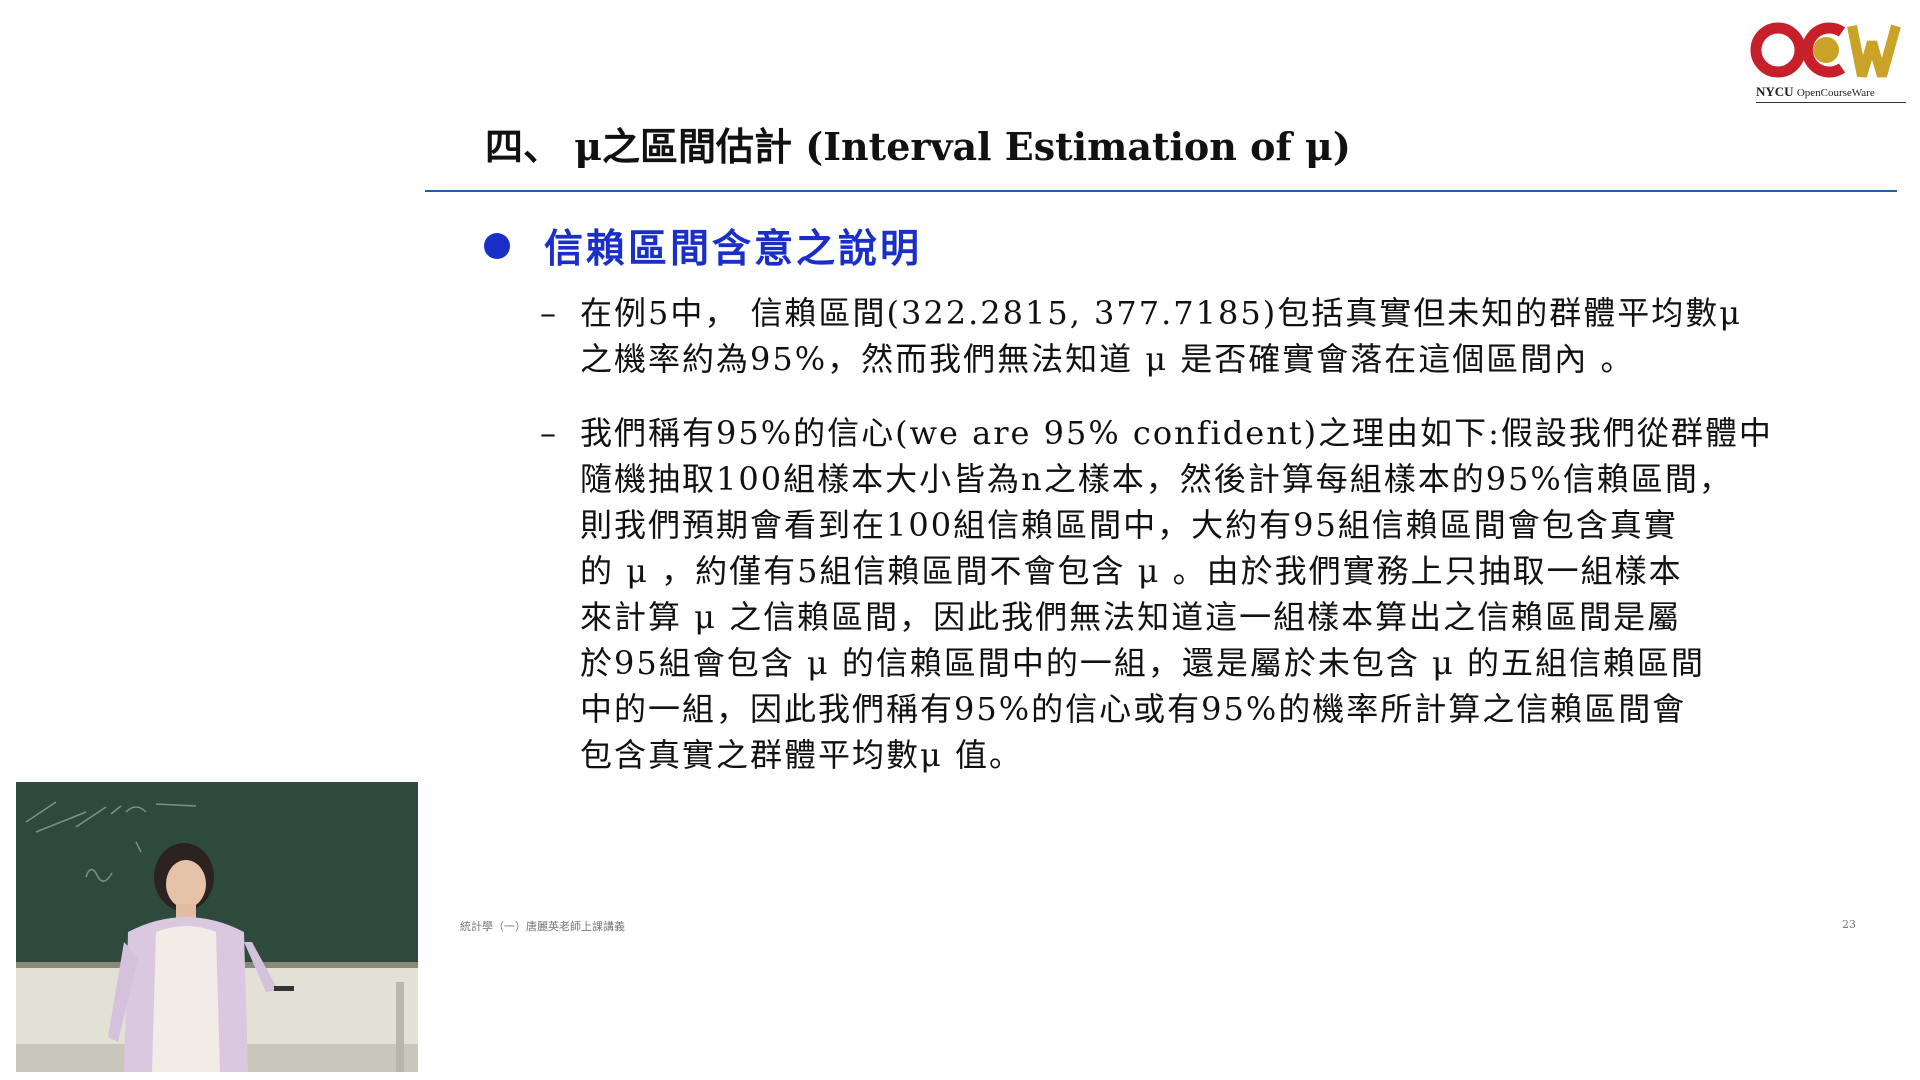  What do you see at coordinates (1156, 479) in the screenshot?
I see `text-line: 隨機抽取100組樣本大小皆為n之樣本，然後計算每組樣本的95%信賴區間，` at bounding box center [1156, 479].